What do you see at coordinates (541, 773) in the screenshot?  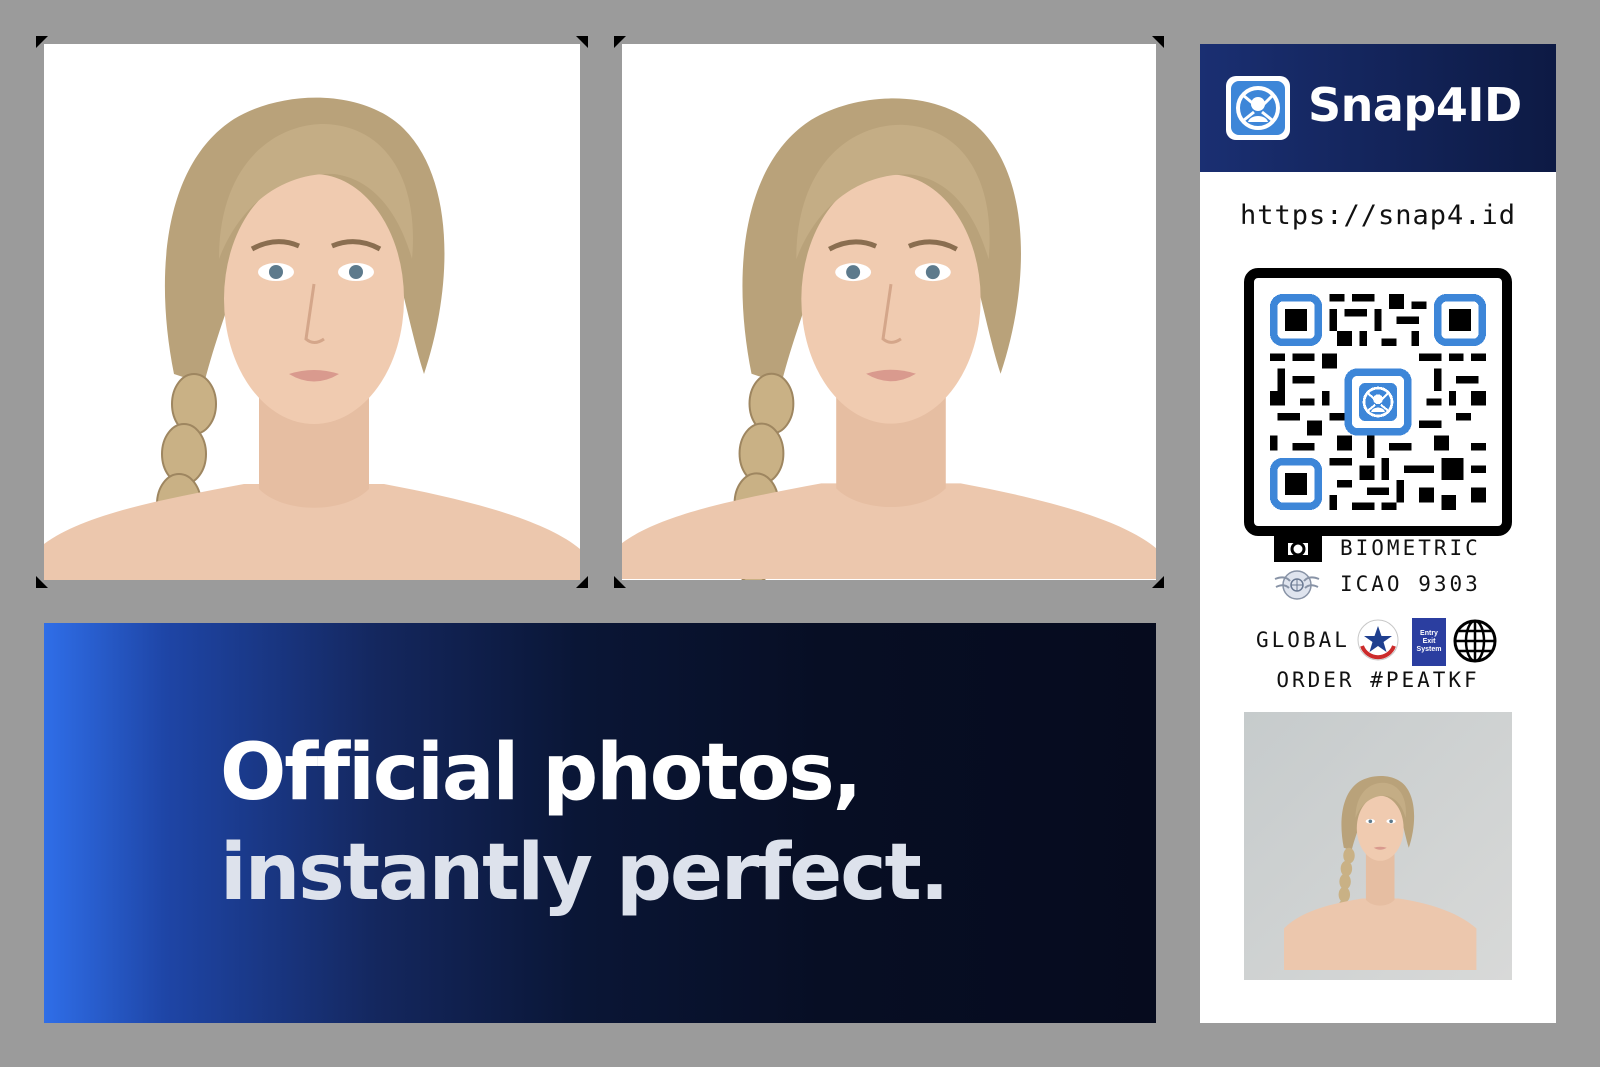 I see `headline-line-1: Official photos,` at bounding box center [541, 773].